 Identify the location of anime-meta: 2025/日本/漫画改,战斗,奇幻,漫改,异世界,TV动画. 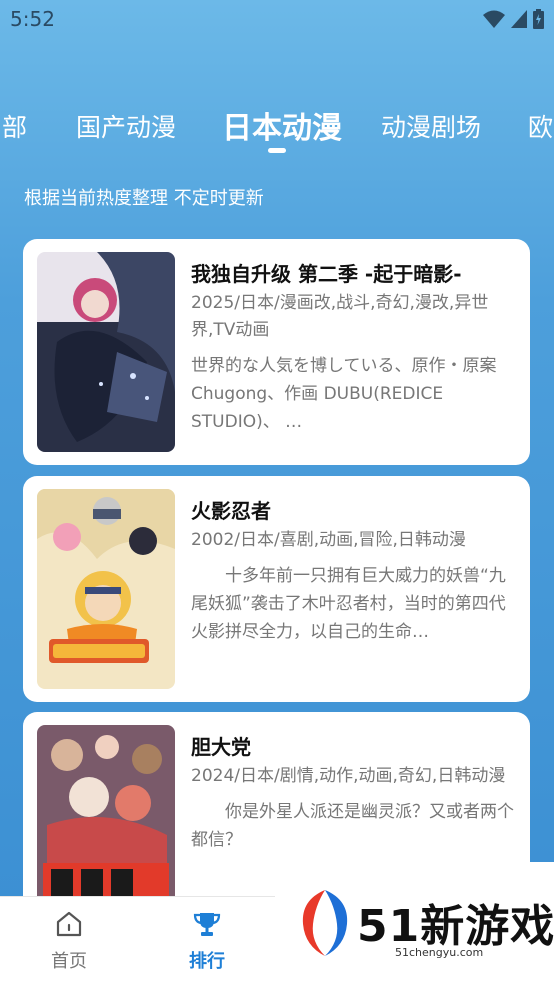
(340, 316).